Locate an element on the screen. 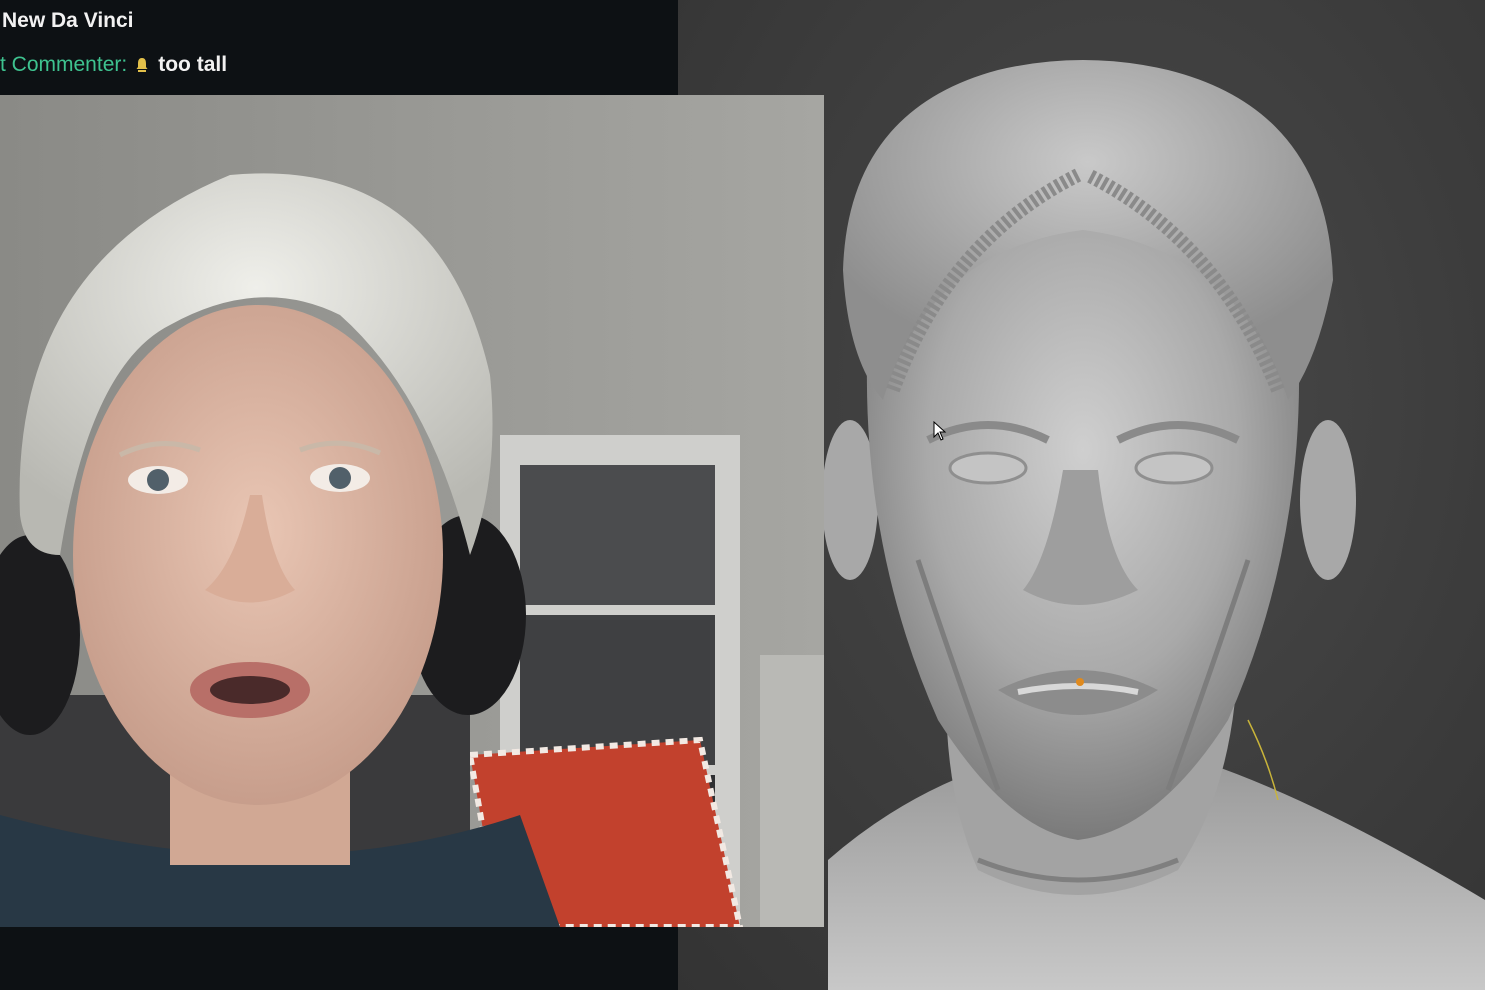 This screenshot has height=990, width=1485. stream-overlay-bar: New Da Vinci t Commenter : too tall is located at coordinates (339, 47).